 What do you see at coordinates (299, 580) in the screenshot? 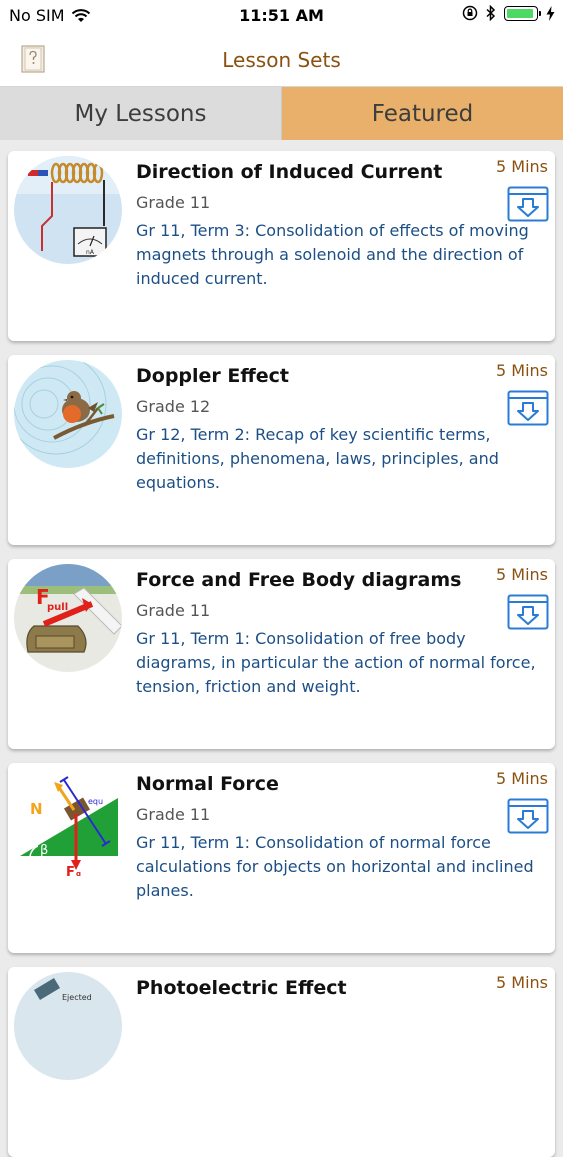
I see `lesson-title: Force and Free Body diagrams` at bounding box center [299, 580].